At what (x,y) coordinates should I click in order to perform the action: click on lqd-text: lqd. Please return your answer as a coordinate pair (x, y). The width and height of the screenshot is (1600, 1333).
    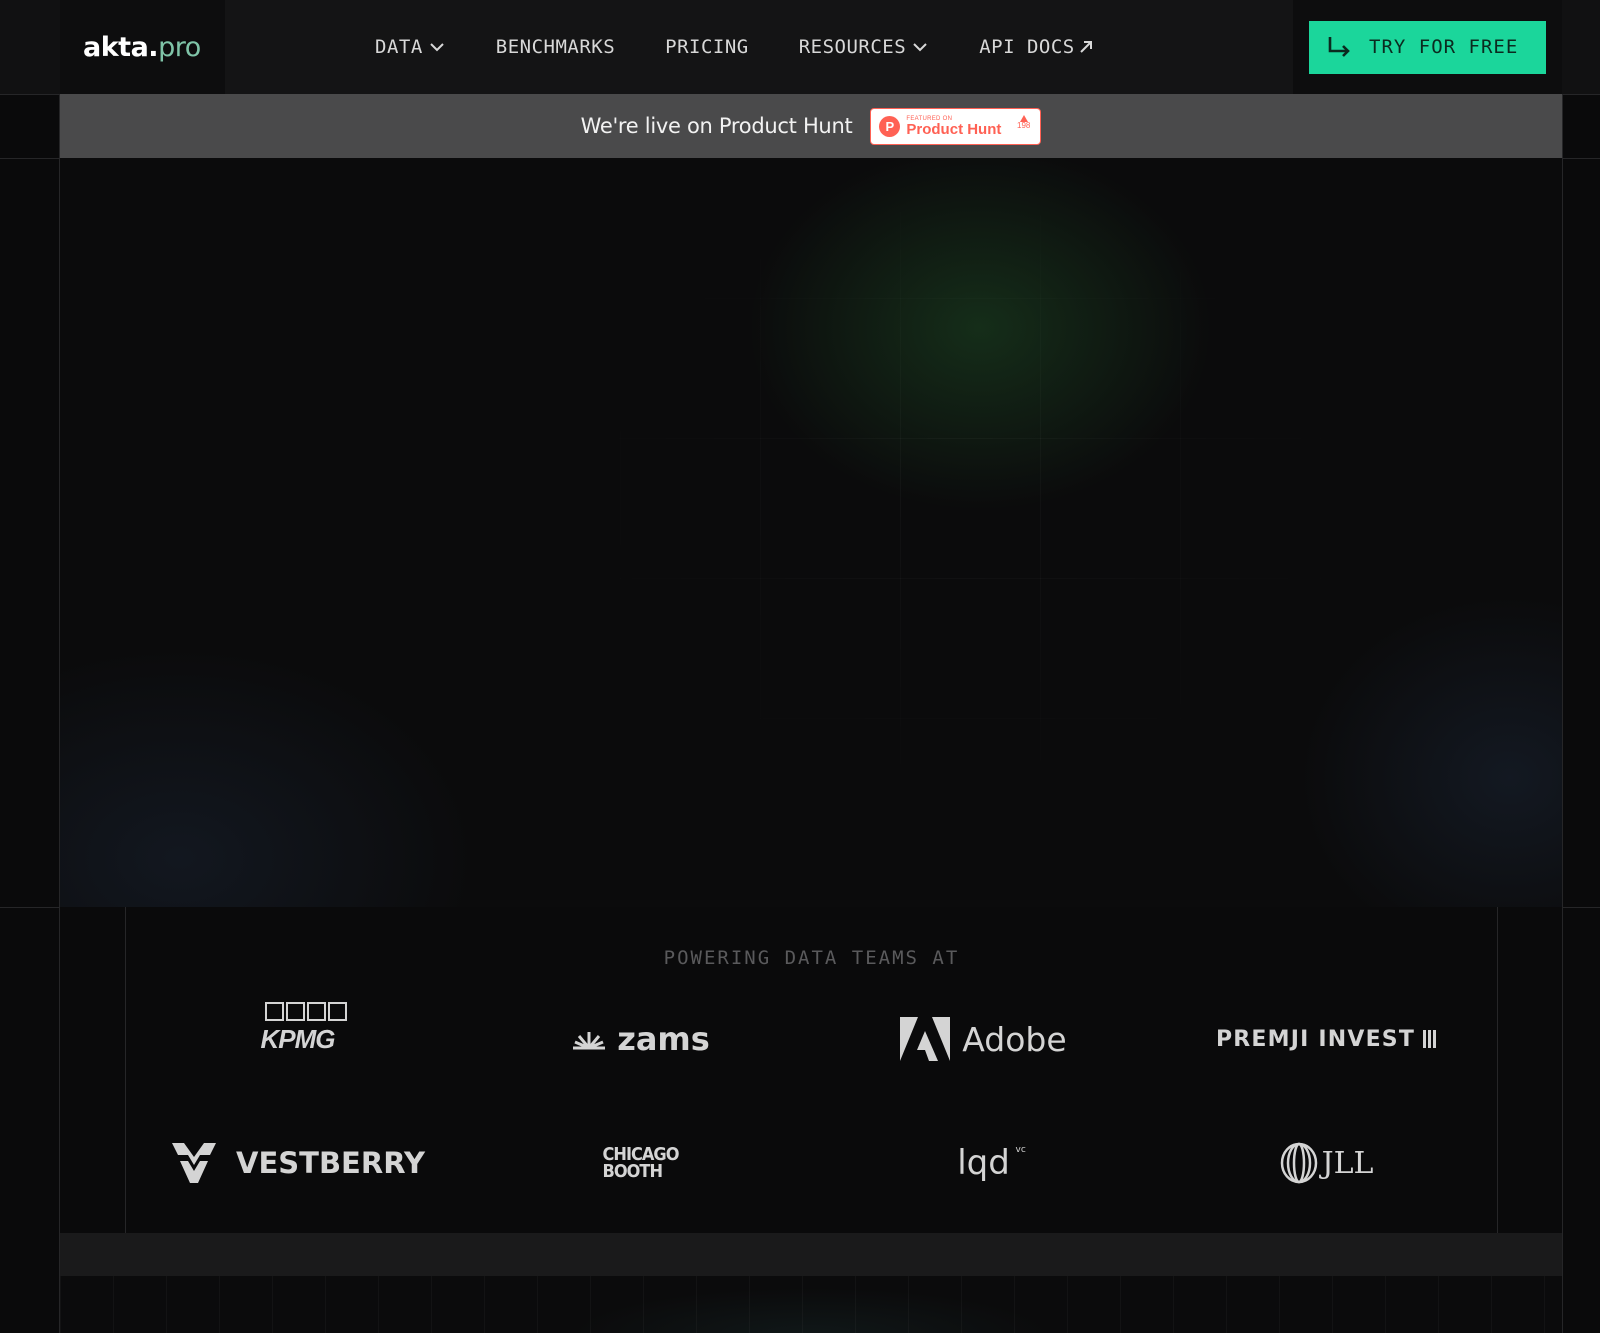
    Looking at the image, I should click on (983, 1163).